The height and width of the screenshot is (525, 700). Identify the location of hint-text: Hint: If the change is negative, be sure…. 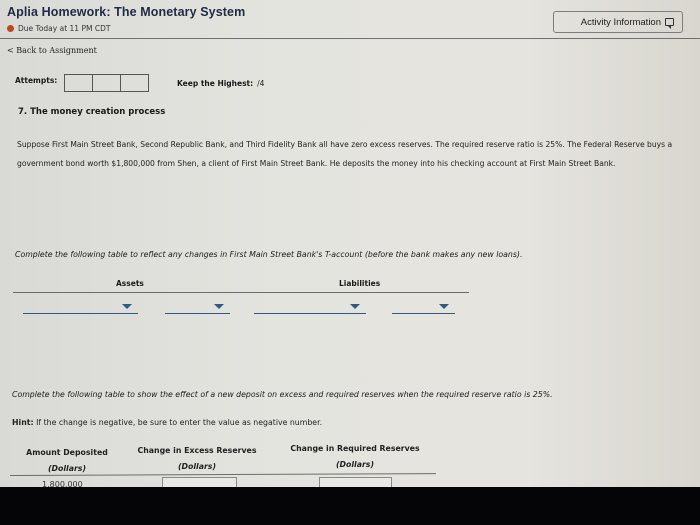
(167, 422).